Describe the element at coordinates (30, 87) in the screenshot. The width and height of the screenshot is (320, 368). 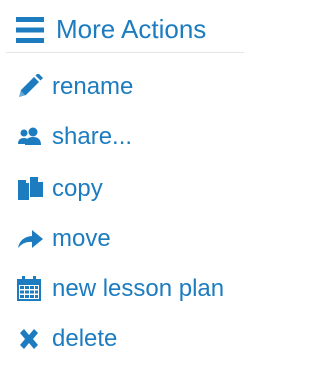
I see `pencil-icon` at that location.